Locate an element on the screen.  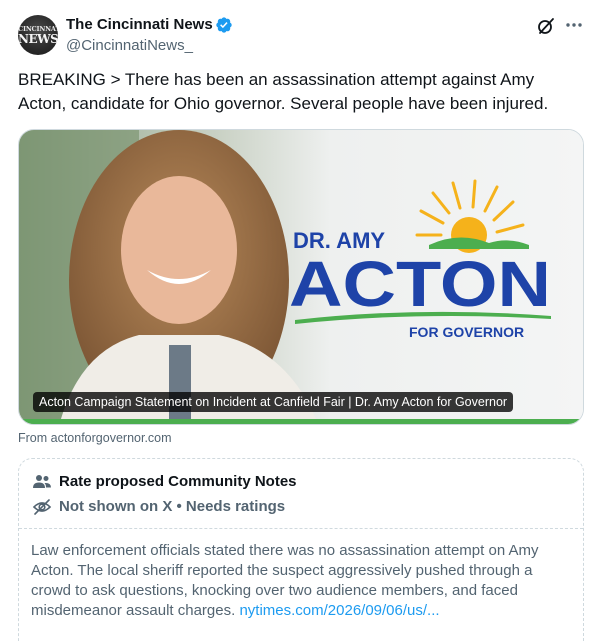
avatar: CINCINNATI NEWS is located at coordinates (38, 35).